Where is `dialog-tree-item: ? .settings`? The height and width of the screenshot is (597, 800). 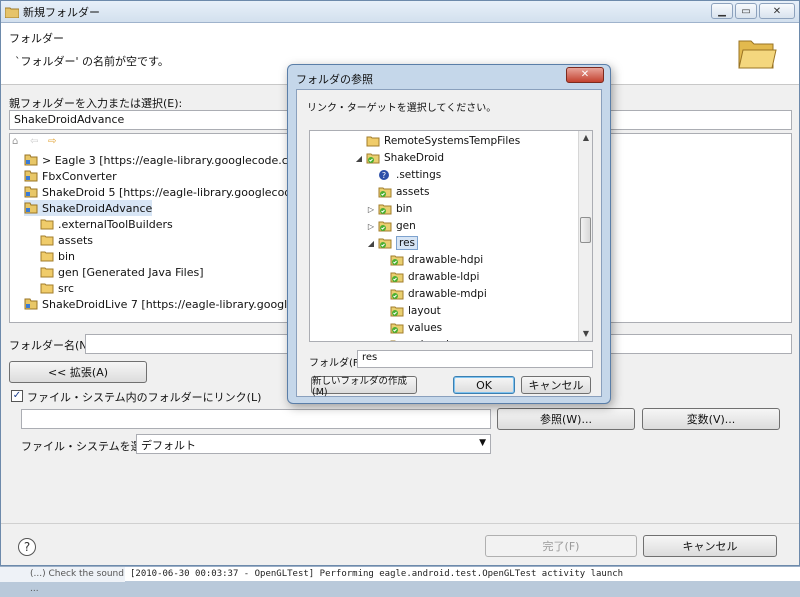
dialog-tree-item: ? .settings is located at coordinates (403, 175).